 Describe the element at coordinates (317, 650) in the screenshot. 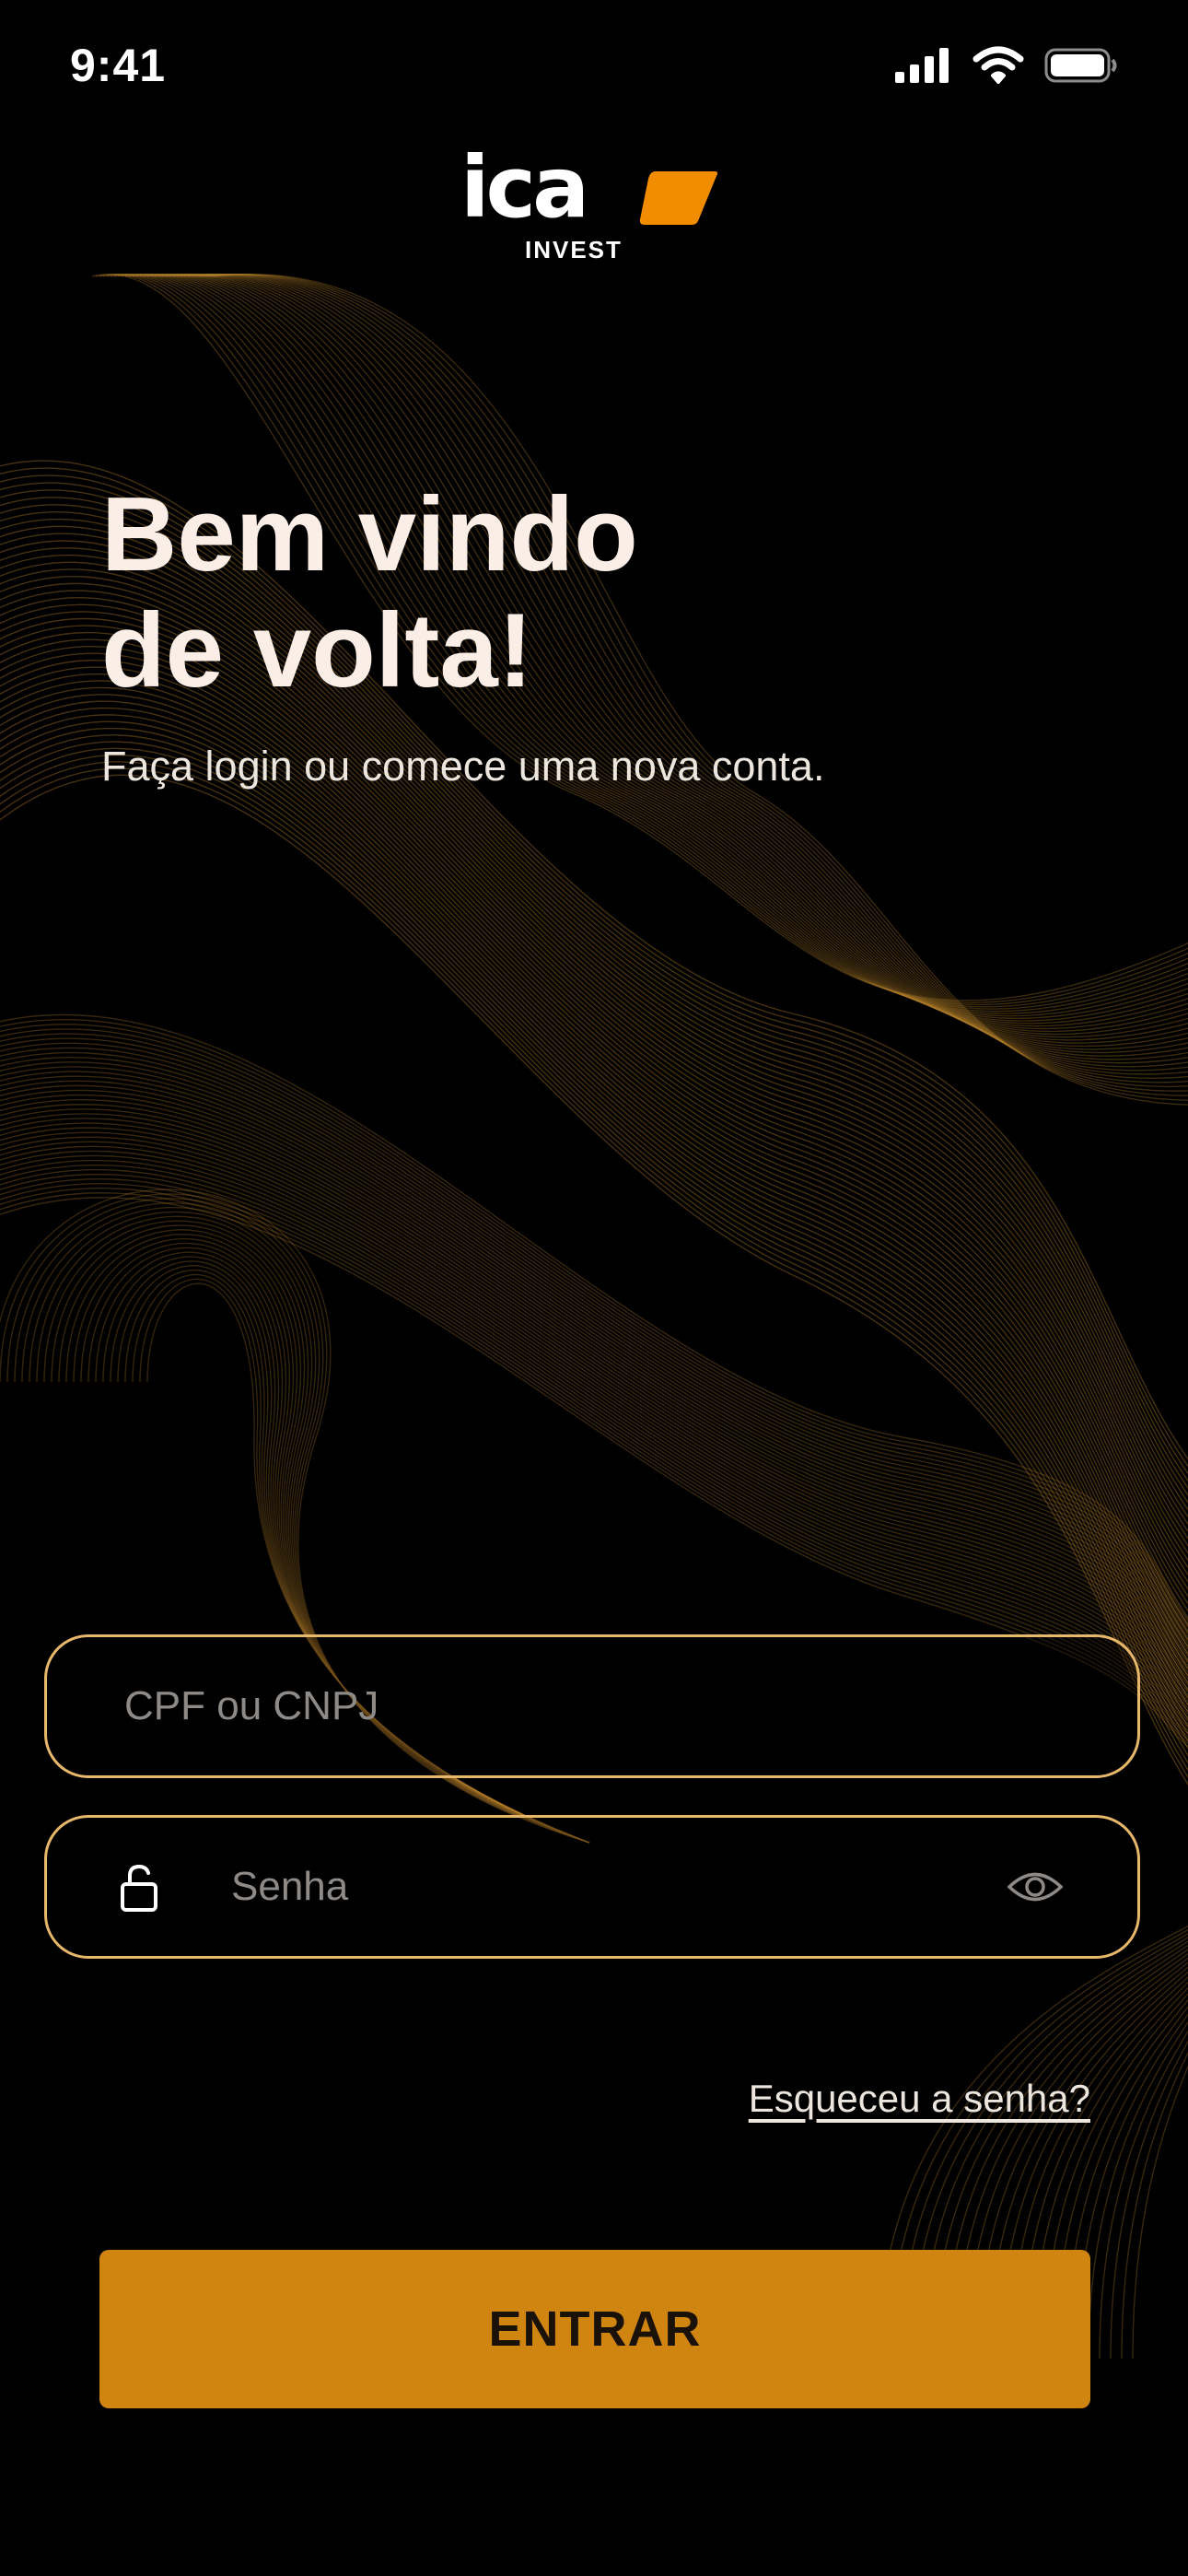

I see `welcome-title-line2: de volta!` at that location.